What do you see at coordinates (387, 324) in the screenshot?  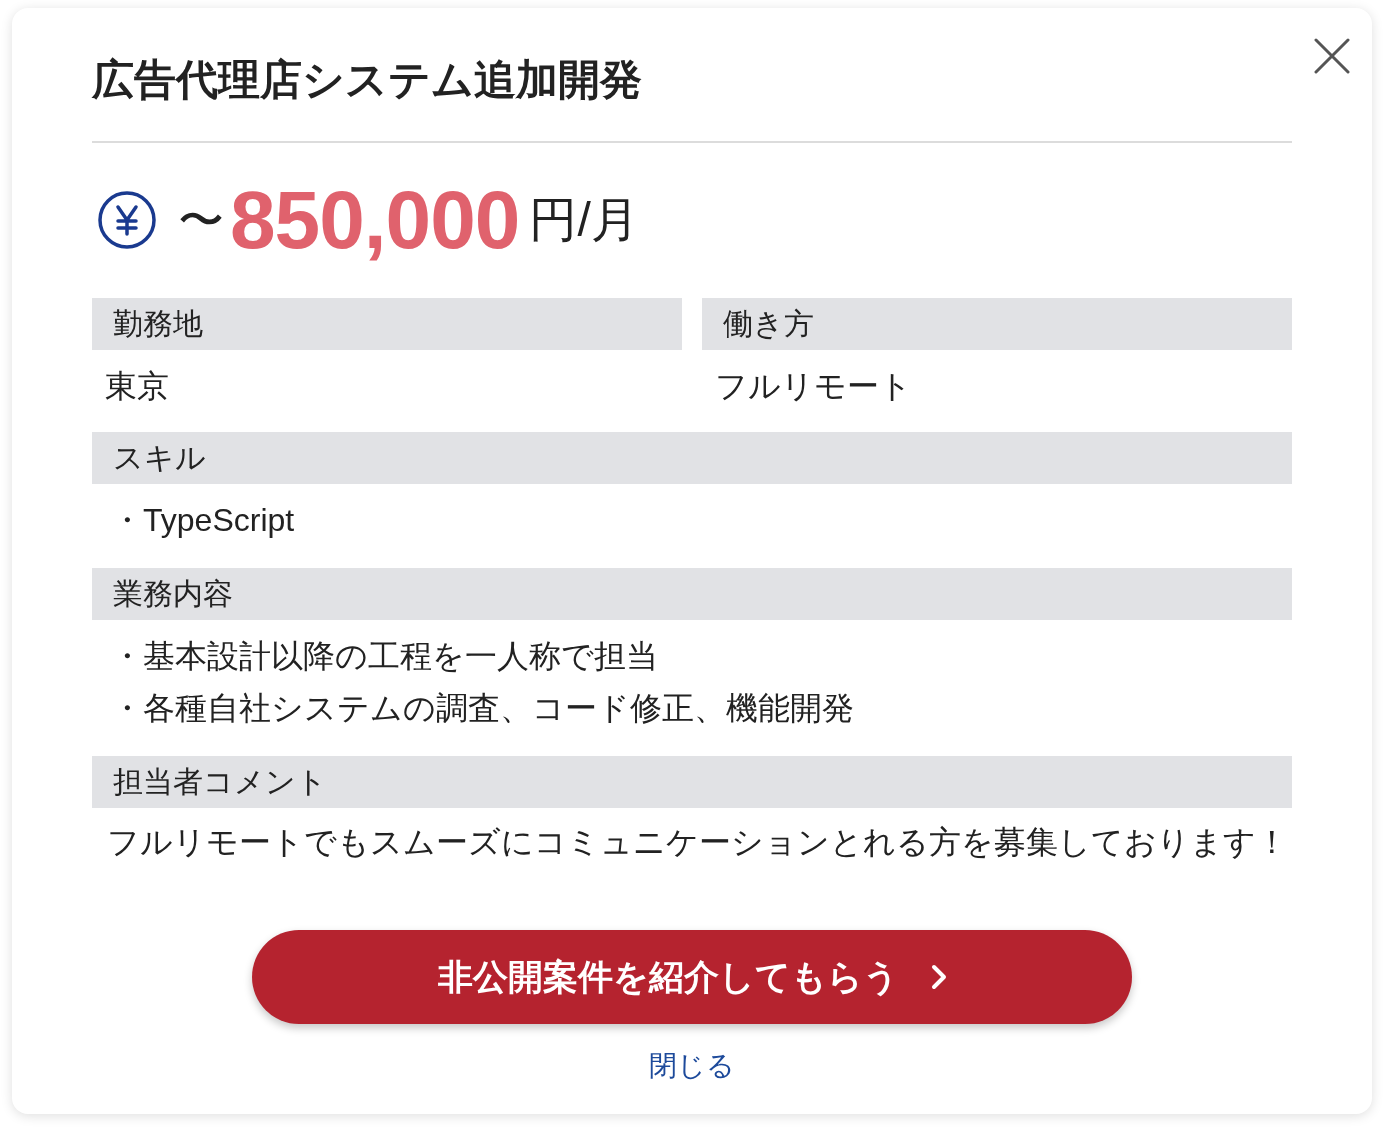 I see `field-label: 勤務地` at bounding box center [387, 324].